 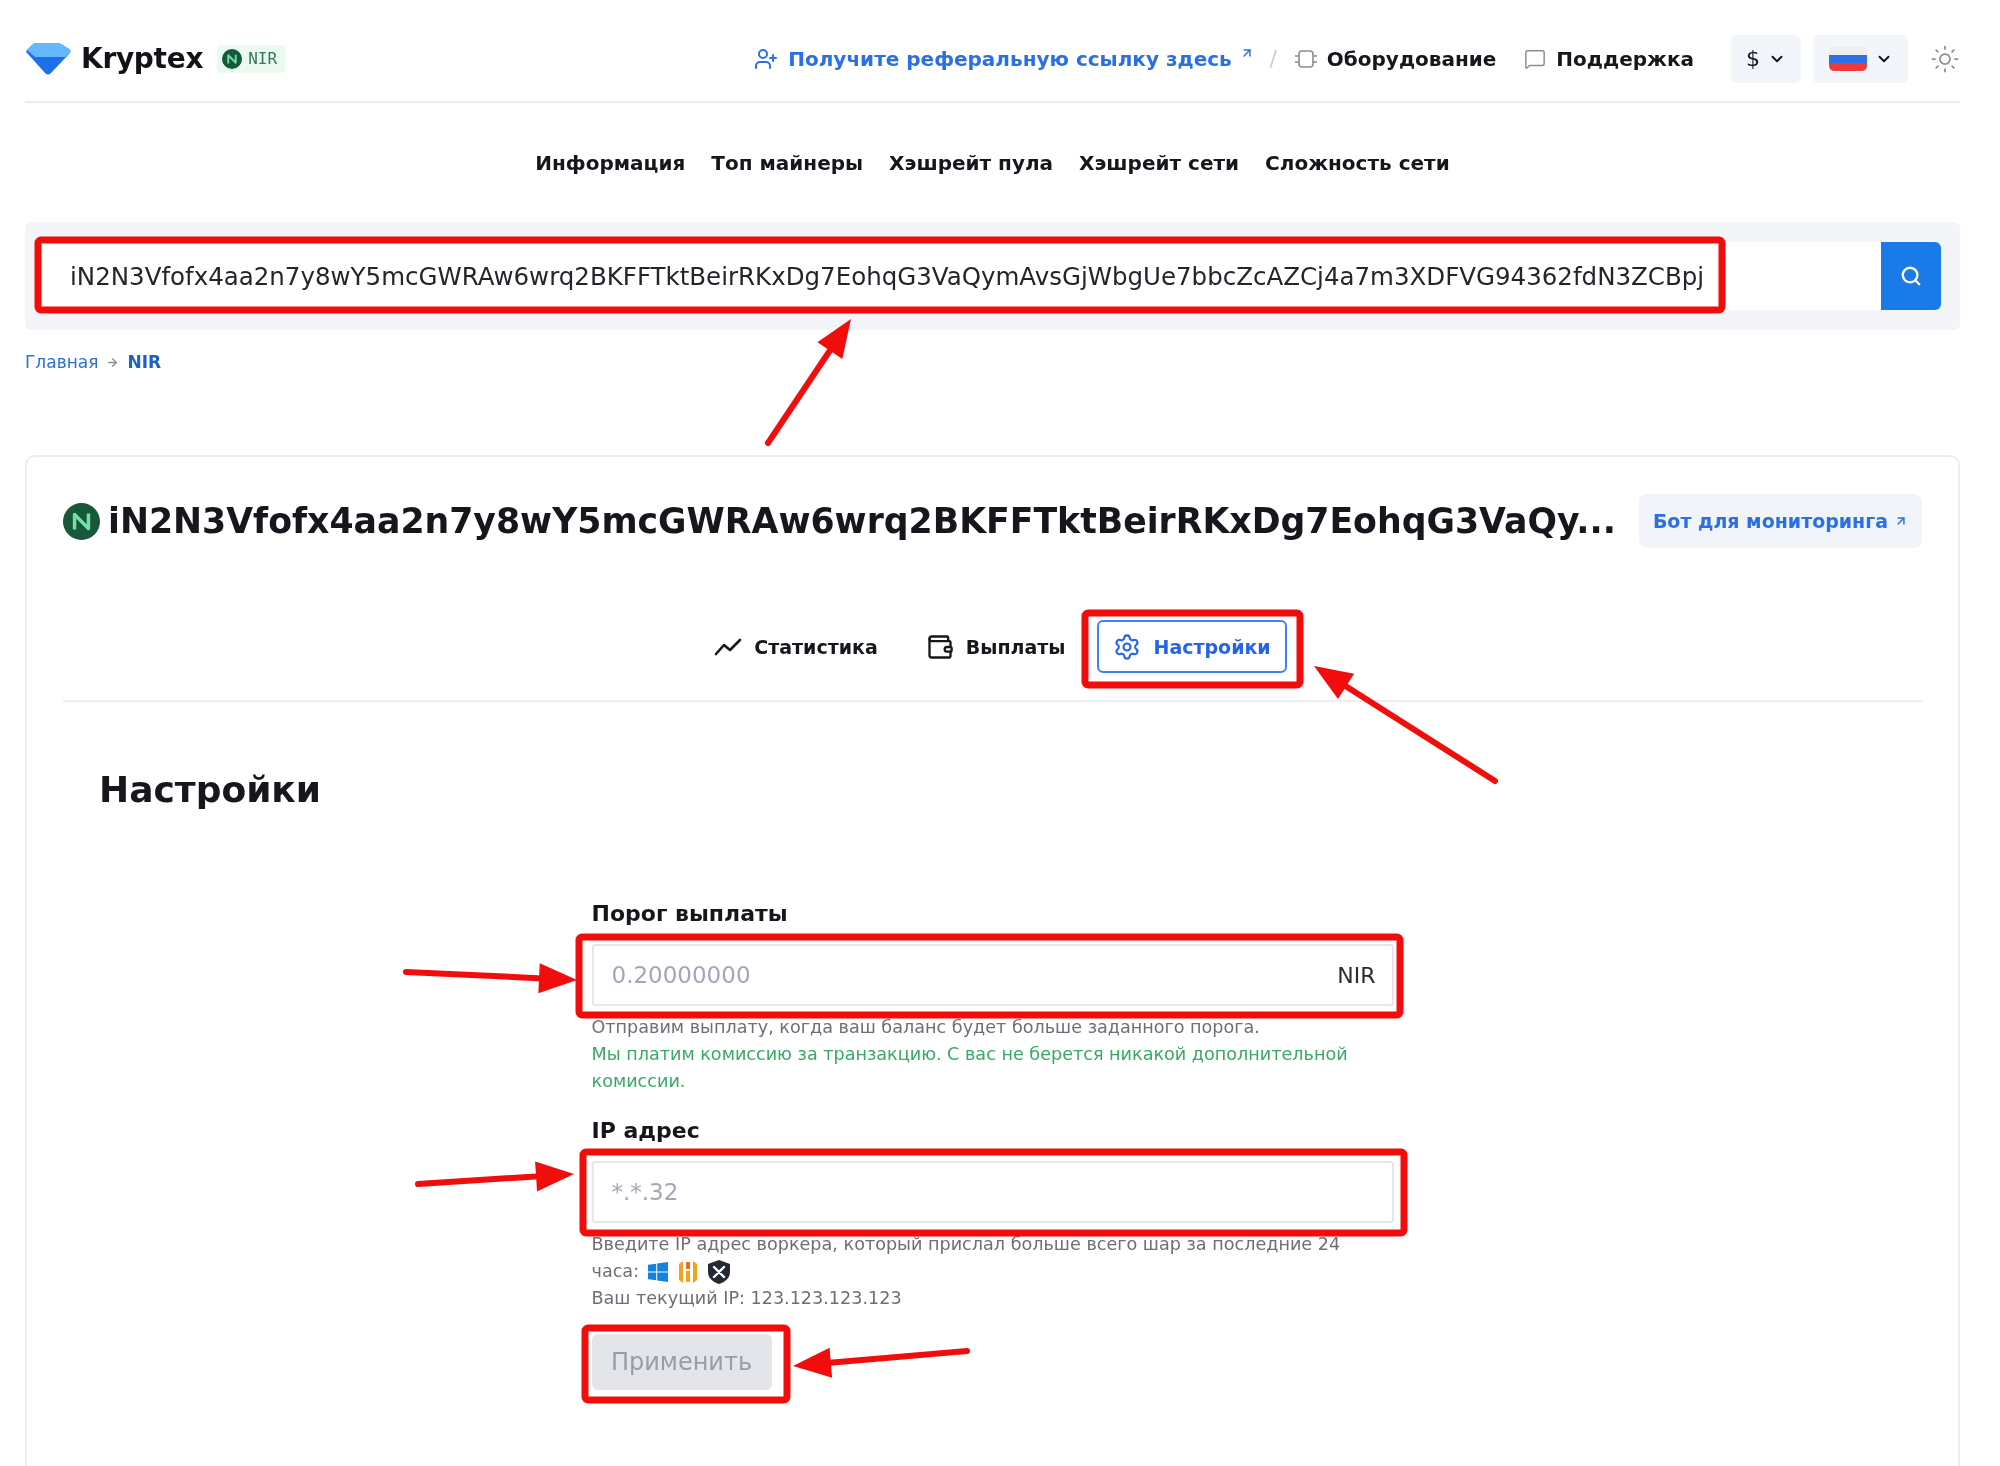 What do you see at coordinates (970, 1068) in the screenshot?
I see `hint-text: Мы платим комиссию за транзакцию. С вас не берется никакой дополнительной комиссии.` at bounding box center [970, 1068].